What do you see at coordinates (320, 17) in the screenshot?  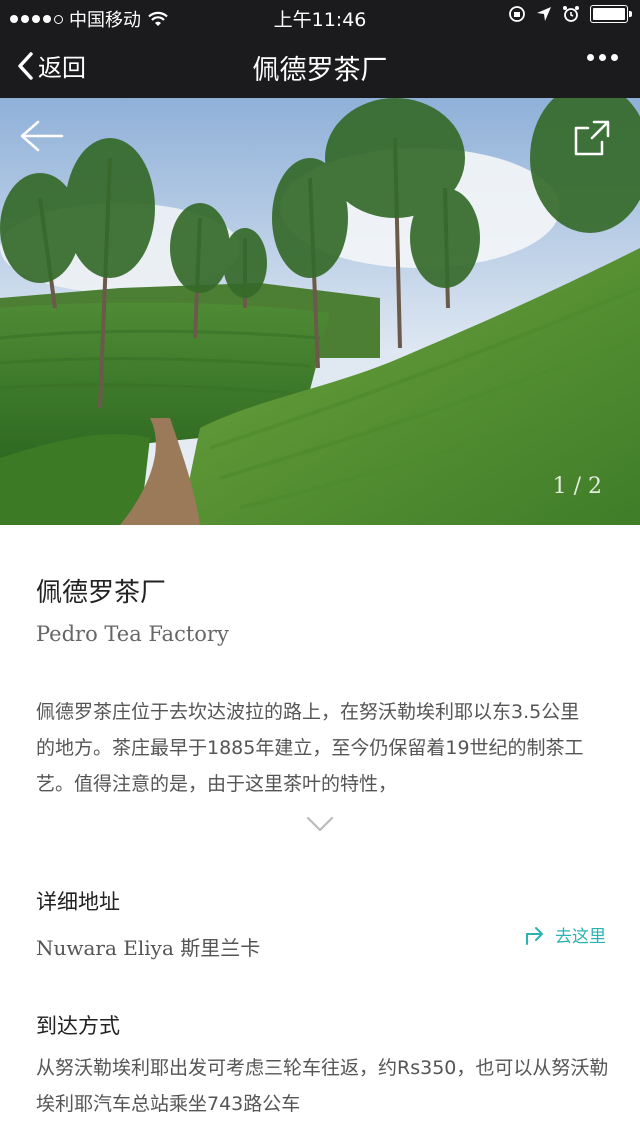 I see `status-bar: 中国移动 上午11:46` at bounding box center [320, 17].